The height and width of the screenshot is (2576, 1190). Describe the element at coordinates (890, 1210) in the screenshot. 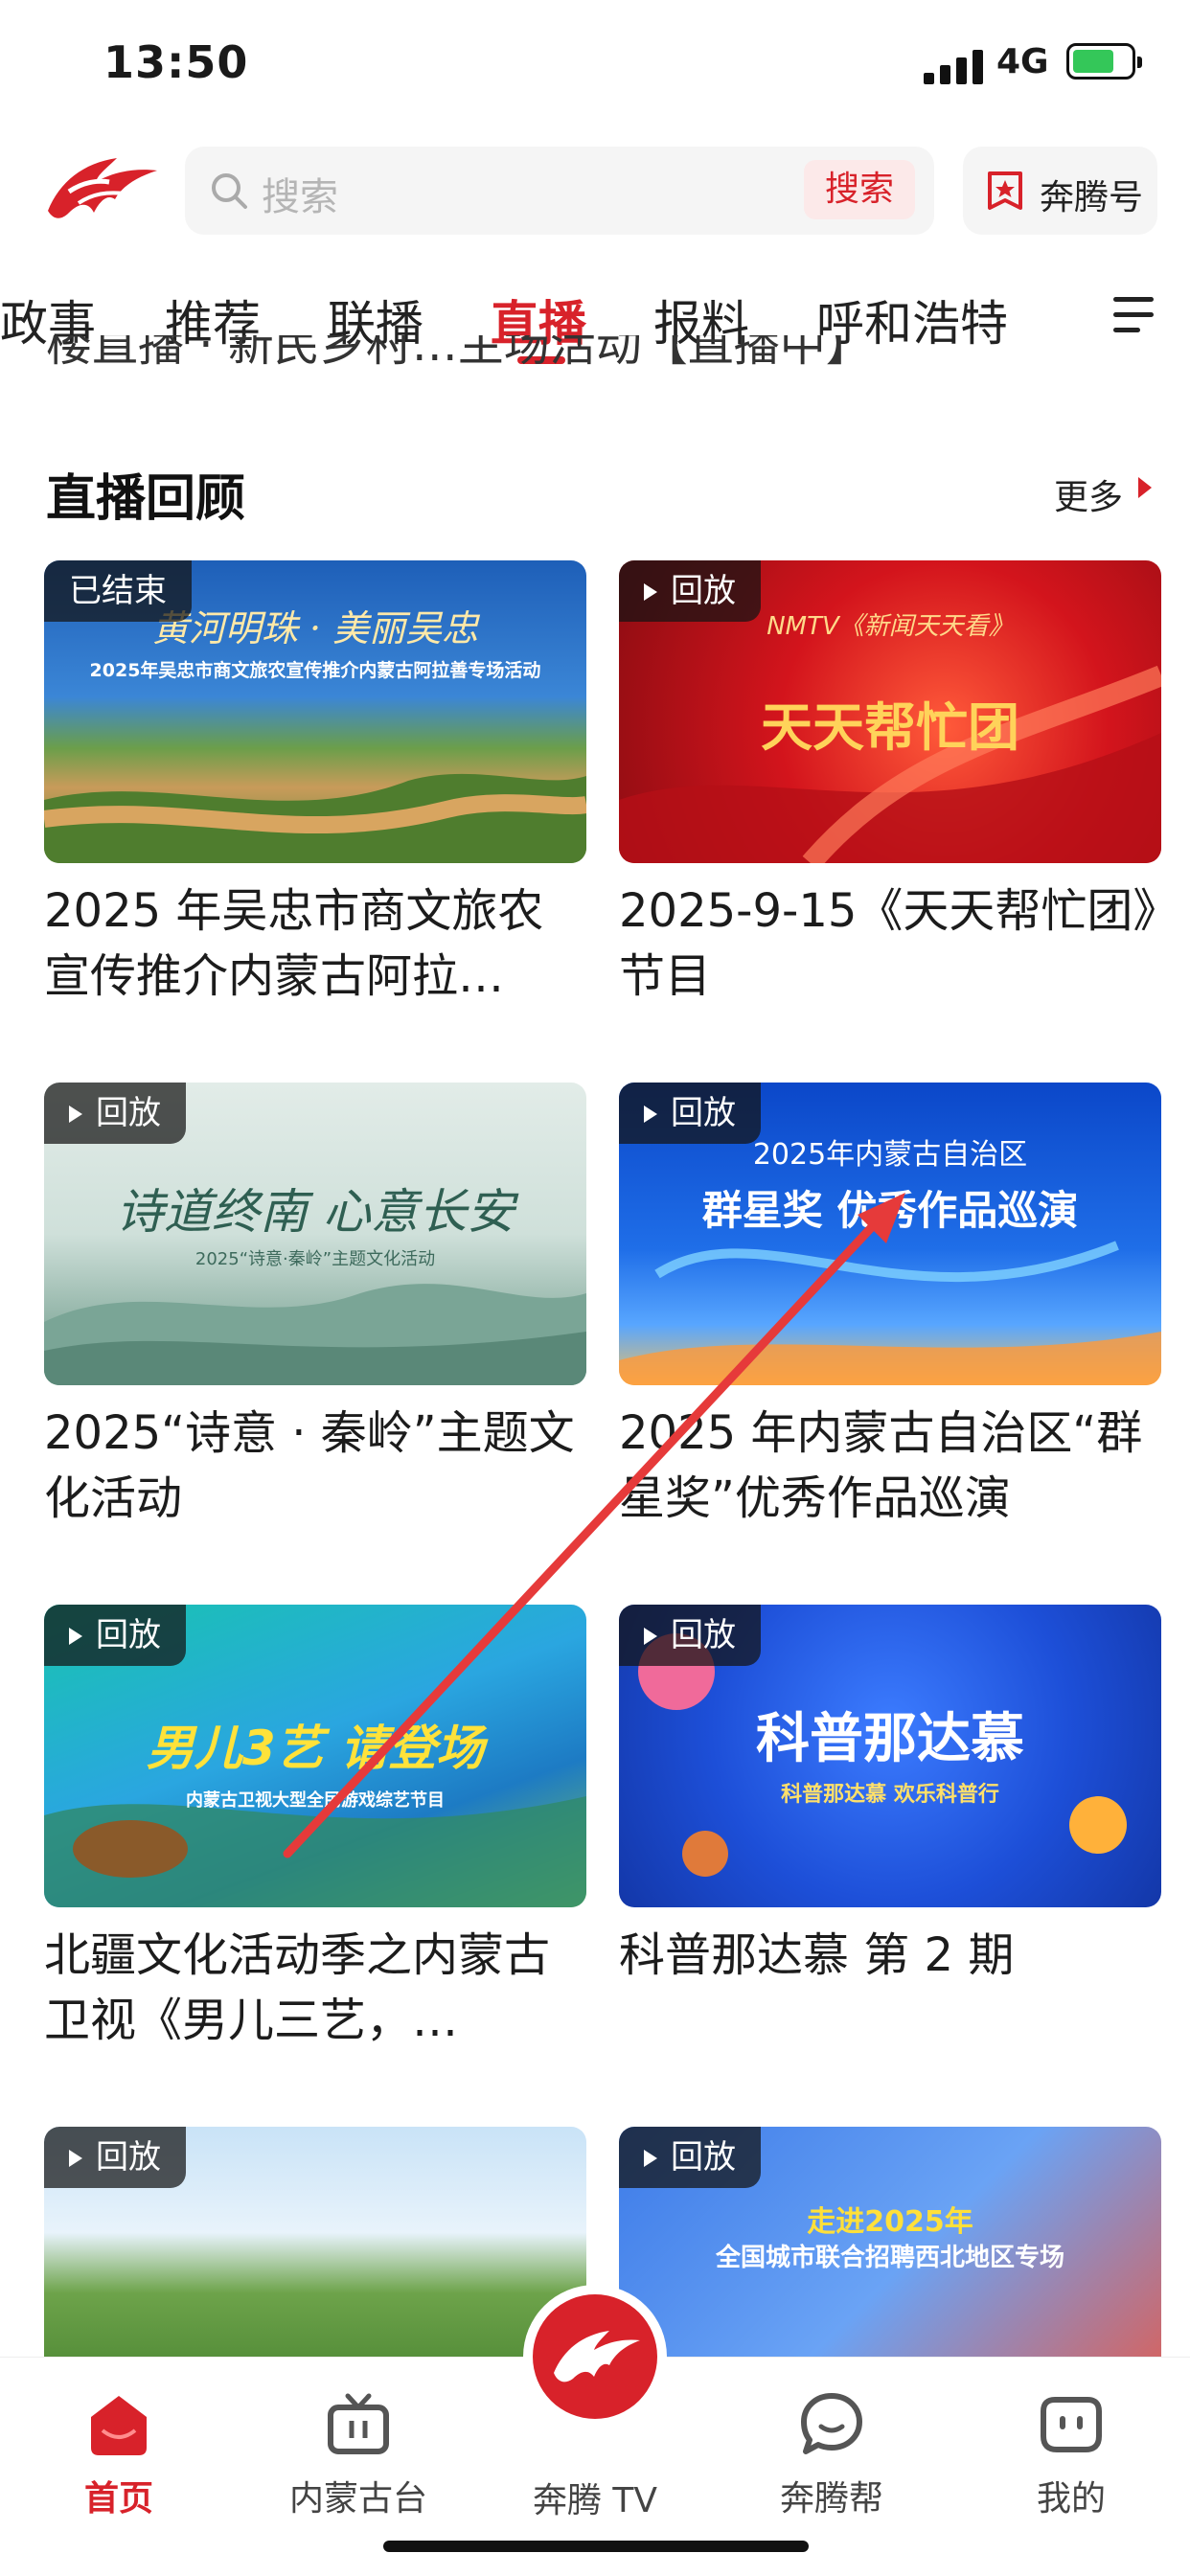

I see `thumb-title: 群星奖 优秀作品巡演` at that location.